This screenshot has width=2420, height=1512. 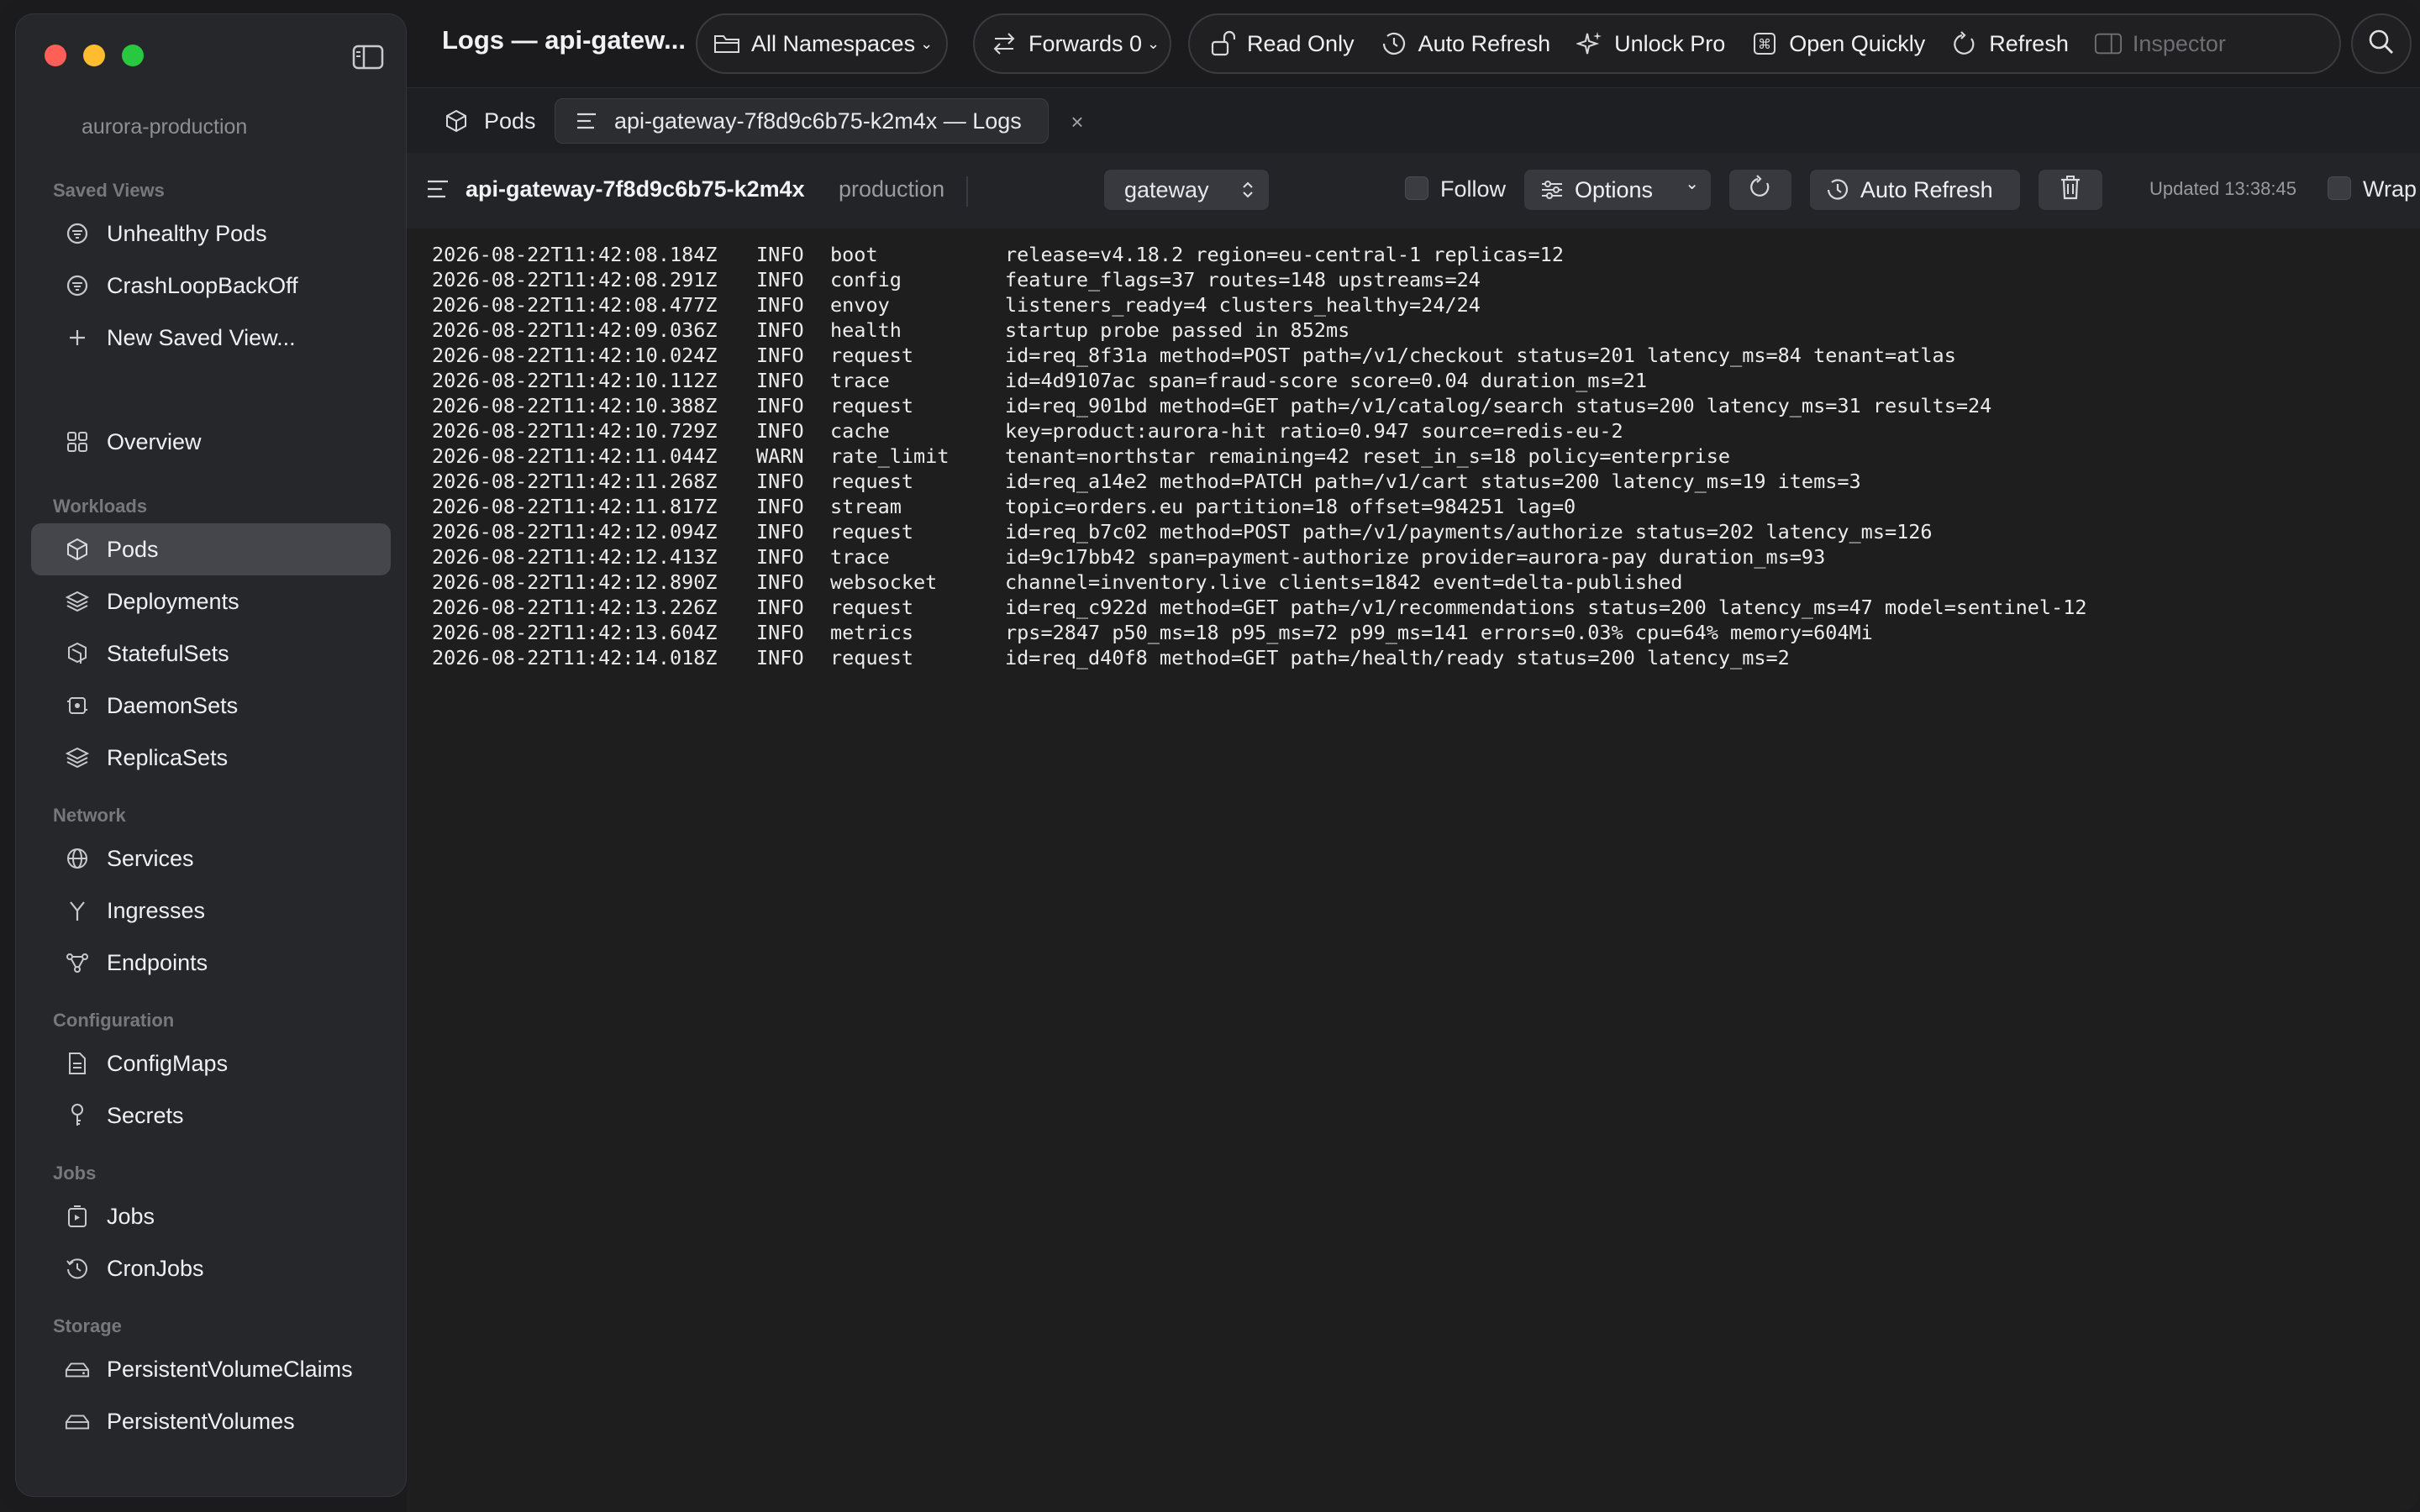 What do you see at coordinates (77, 441) in the screenshot?
I see `grid-icon` at bounding box center [77, 441].